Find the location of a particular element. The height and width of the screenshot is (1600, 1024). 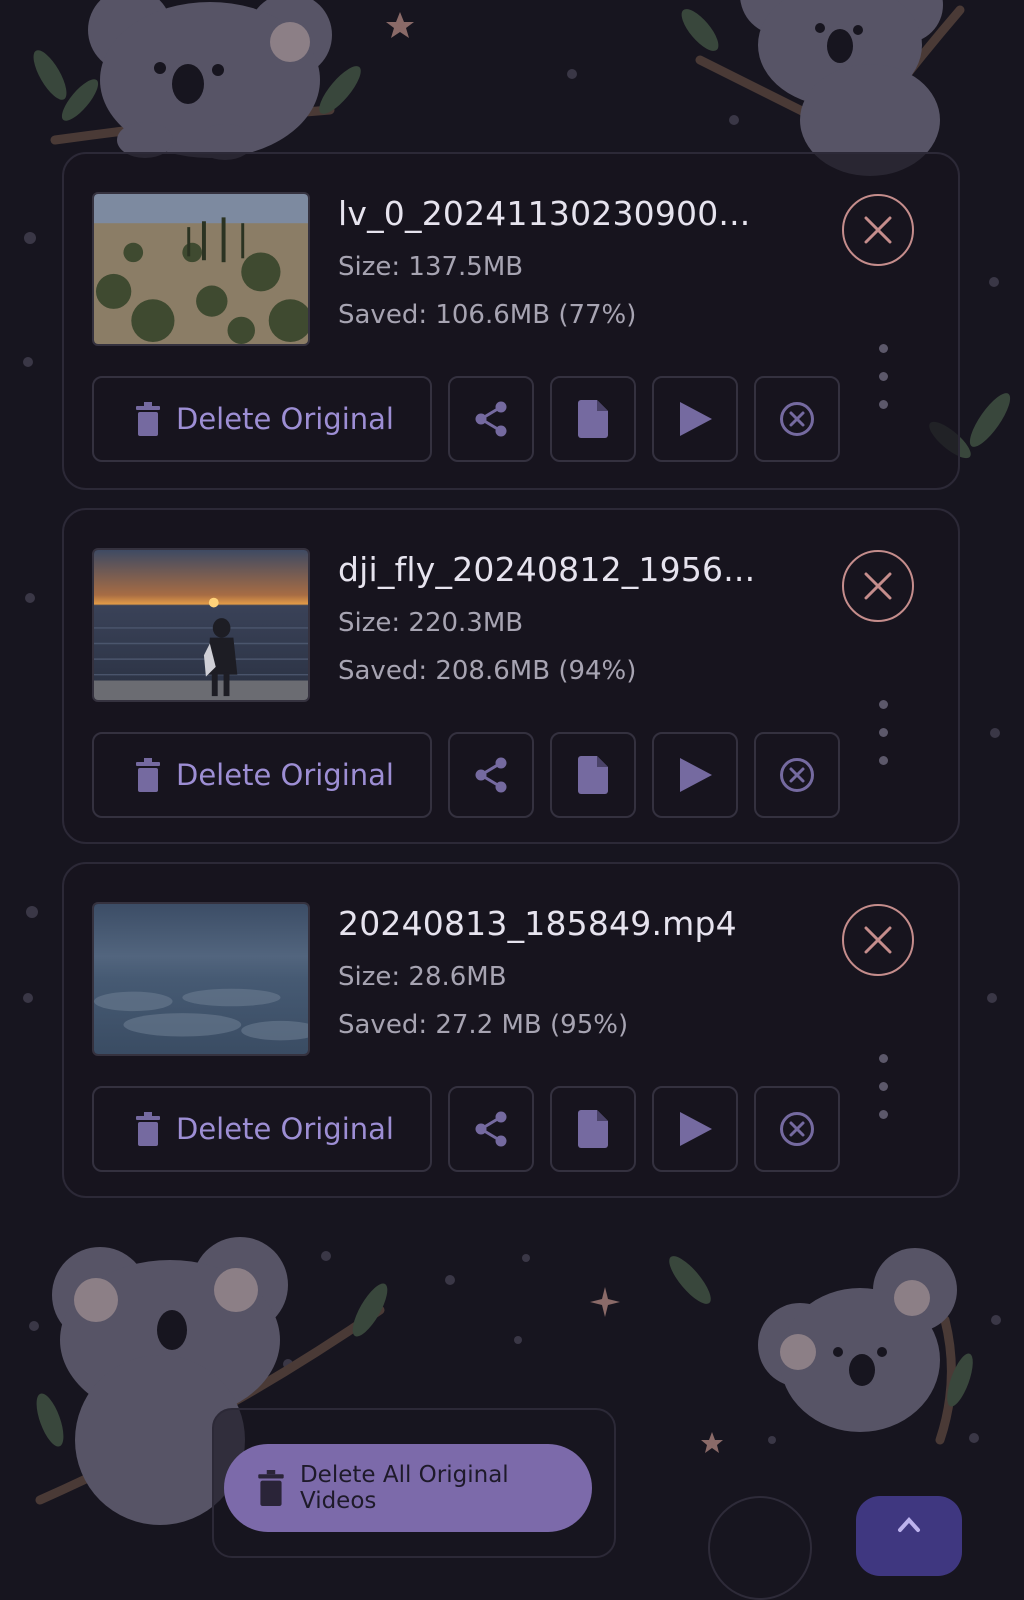

video-size: Size: 137.5MB is located at coordinates (431, 267).